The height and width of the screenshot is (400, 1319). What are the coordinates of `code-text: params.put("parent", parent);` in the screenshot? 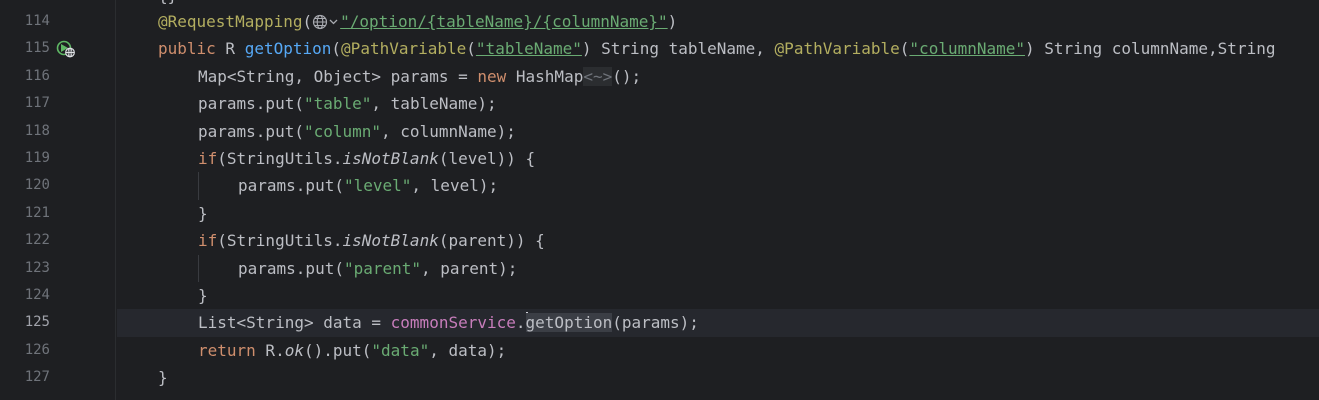 It's located at (378, 268).